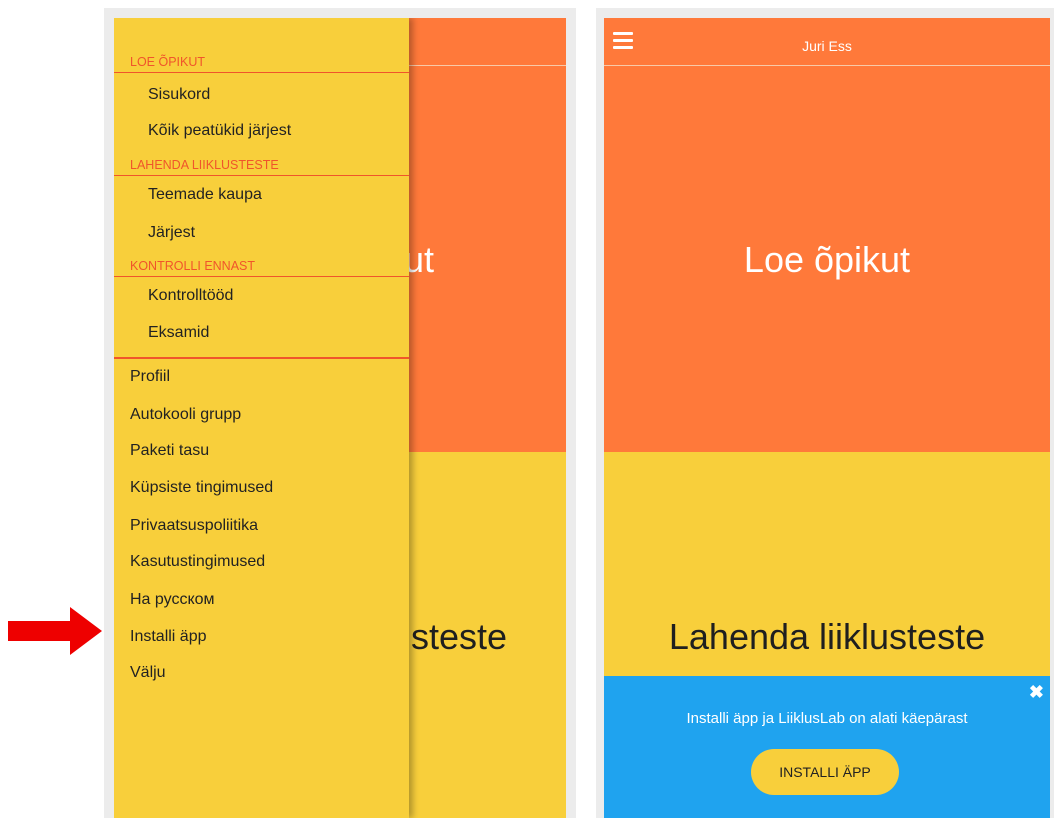 This screenshot has width=1054, height=818. I want to click on menu-item-russian-language: На русском, so click(172, 600).